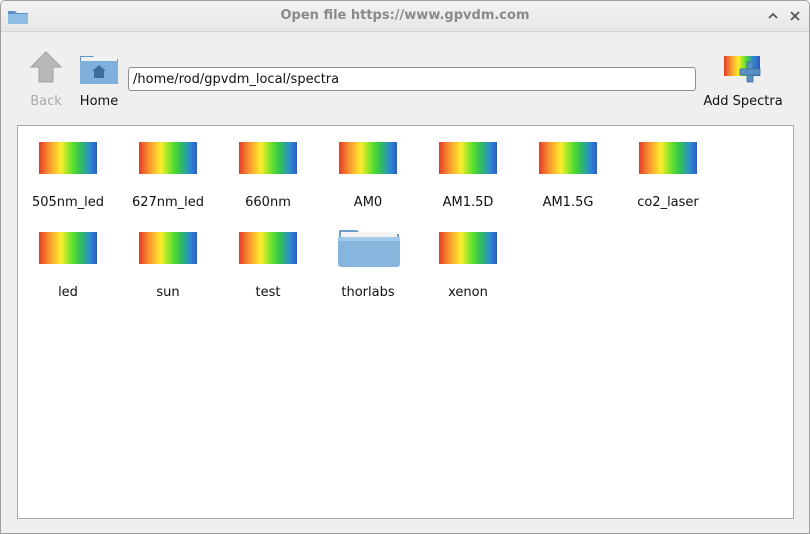  Describe the element at coordinates (369, 248) in the screenshot. I see `folder-icon` at that location.